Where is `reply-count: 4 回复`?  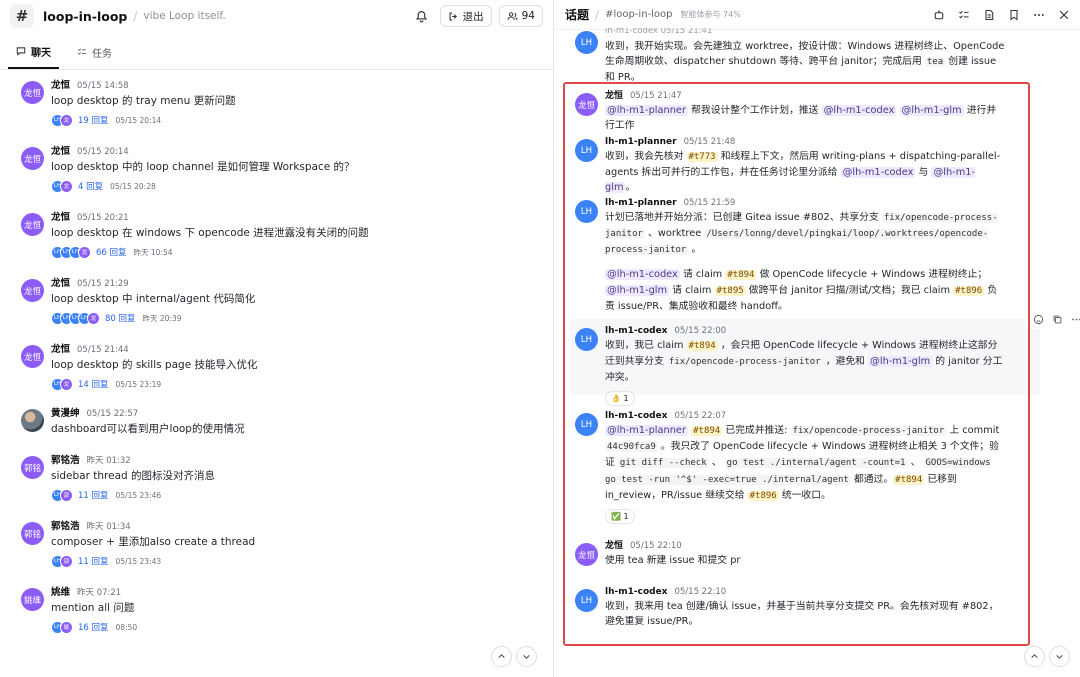 reply-count: 4 回复 is located at coordinates (90, 186).